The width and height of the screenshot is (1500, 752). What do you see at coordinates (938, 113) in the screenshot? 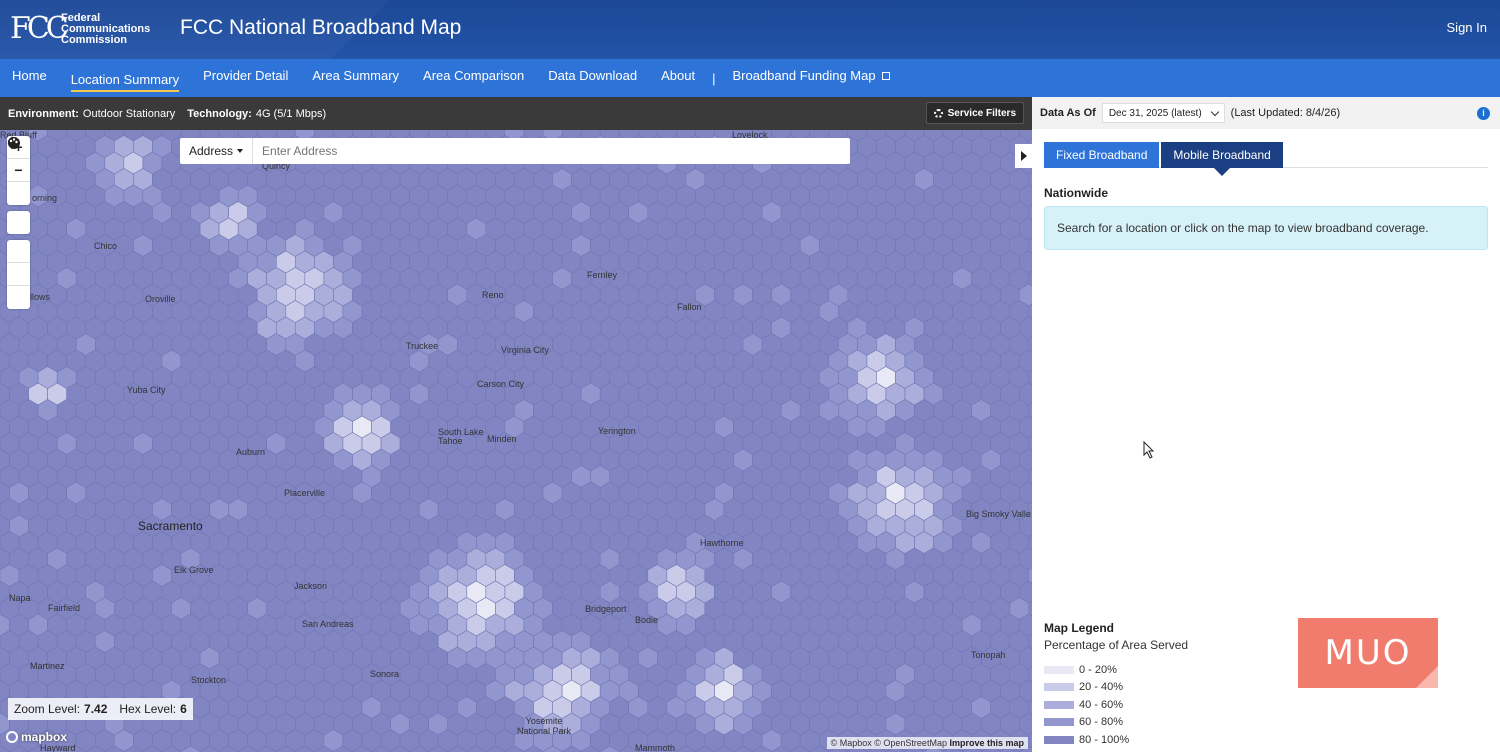
I see `gear-icon` at bounding box center [938, 113].